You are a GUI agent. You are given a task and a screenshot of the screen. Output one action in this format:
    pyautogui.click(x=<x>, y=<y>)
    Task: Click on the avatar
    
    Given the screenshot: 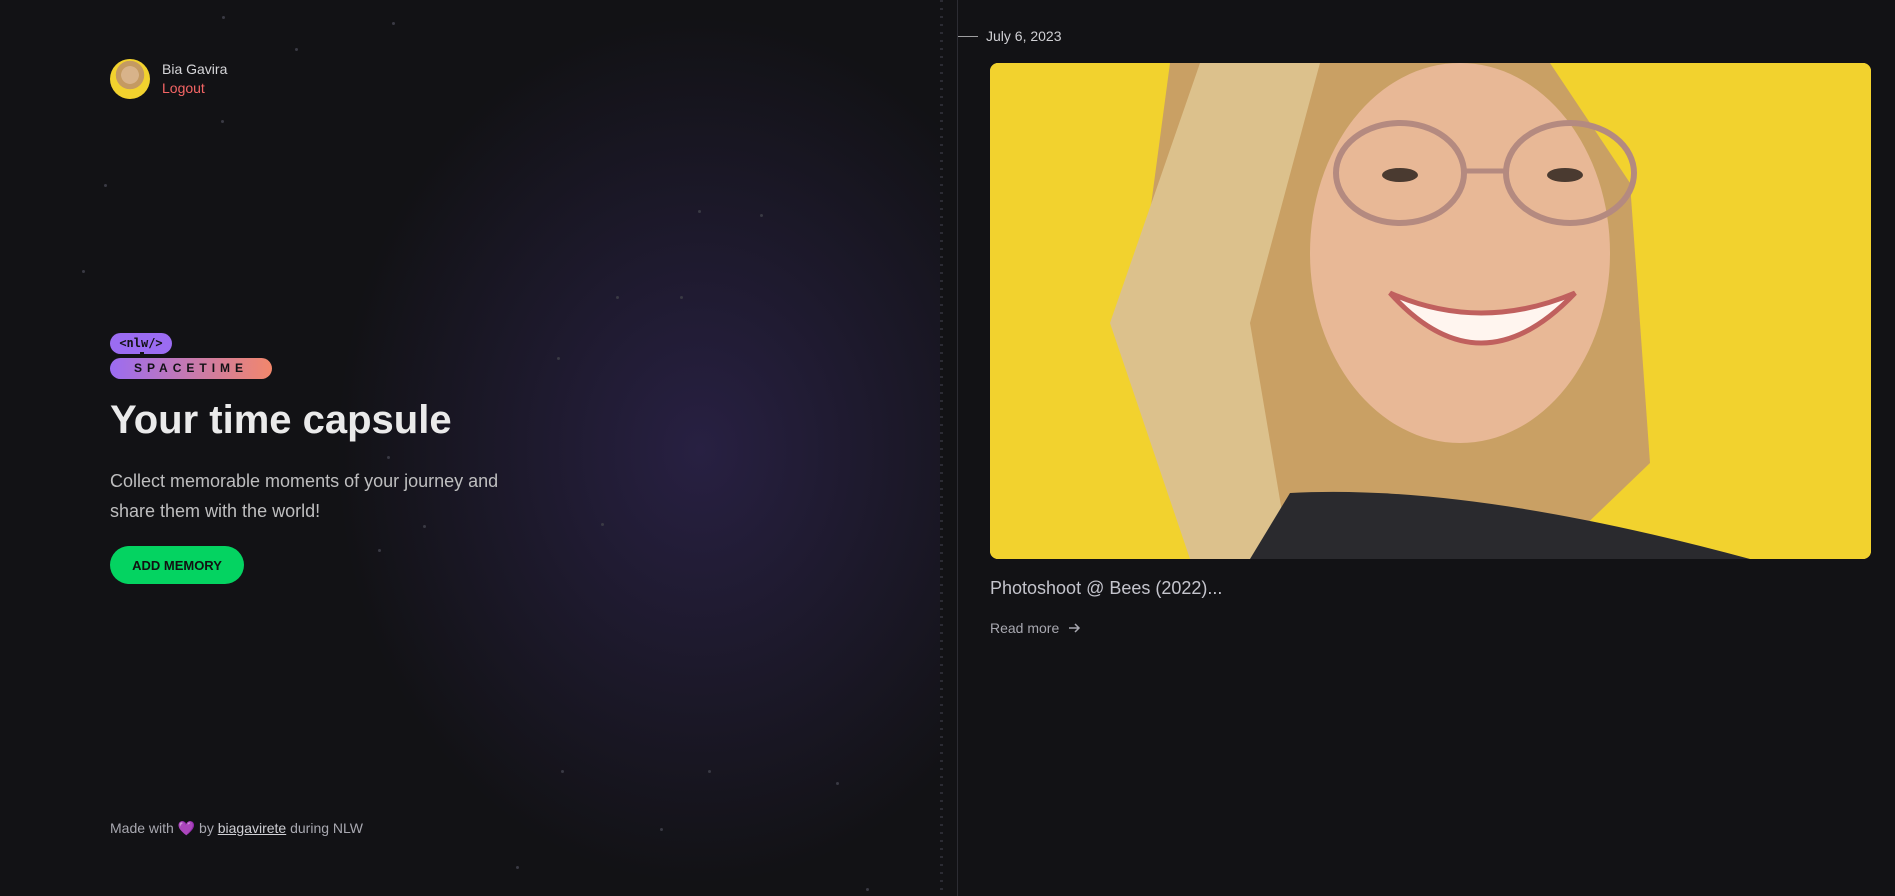 What is the action you would take?
    pyautogui.click(x=130, y=79)
    